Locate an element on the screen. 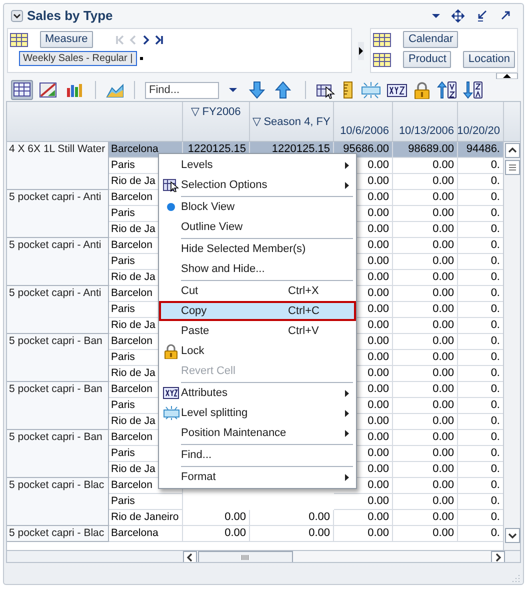 The width and height of the screenshot is (527, 589). column-header: 10/20/20 is located at coordinates (481, 121).